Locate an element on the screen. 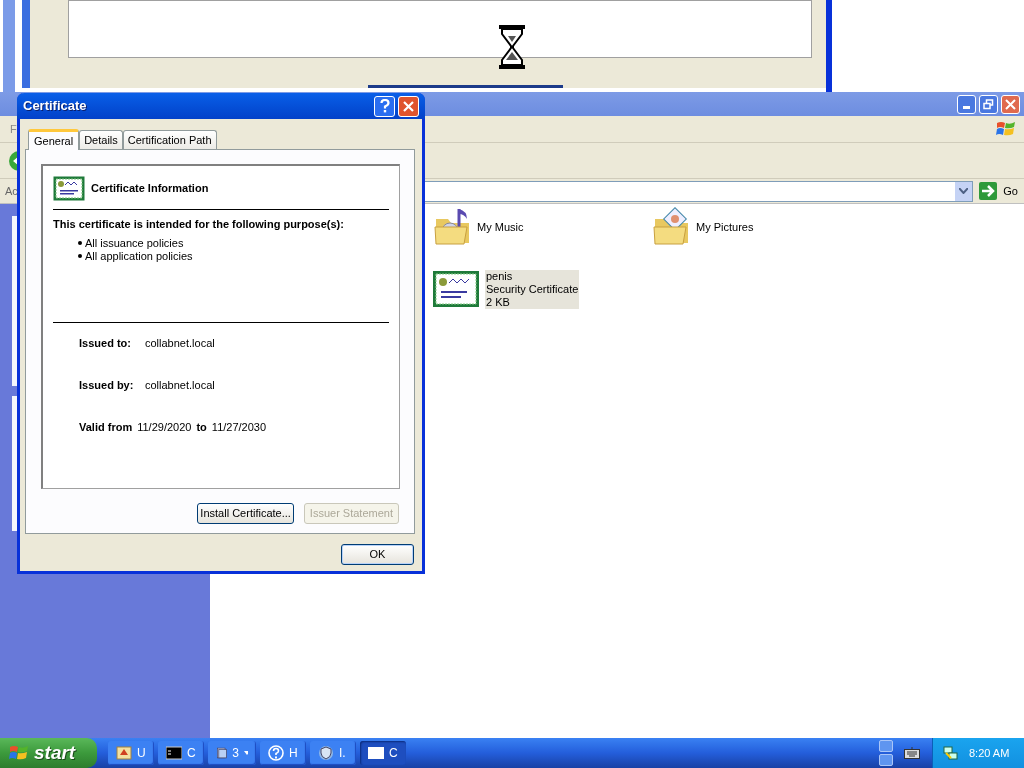 The image size is (1024, 768). tab: General is located at coordinates (54, 139).